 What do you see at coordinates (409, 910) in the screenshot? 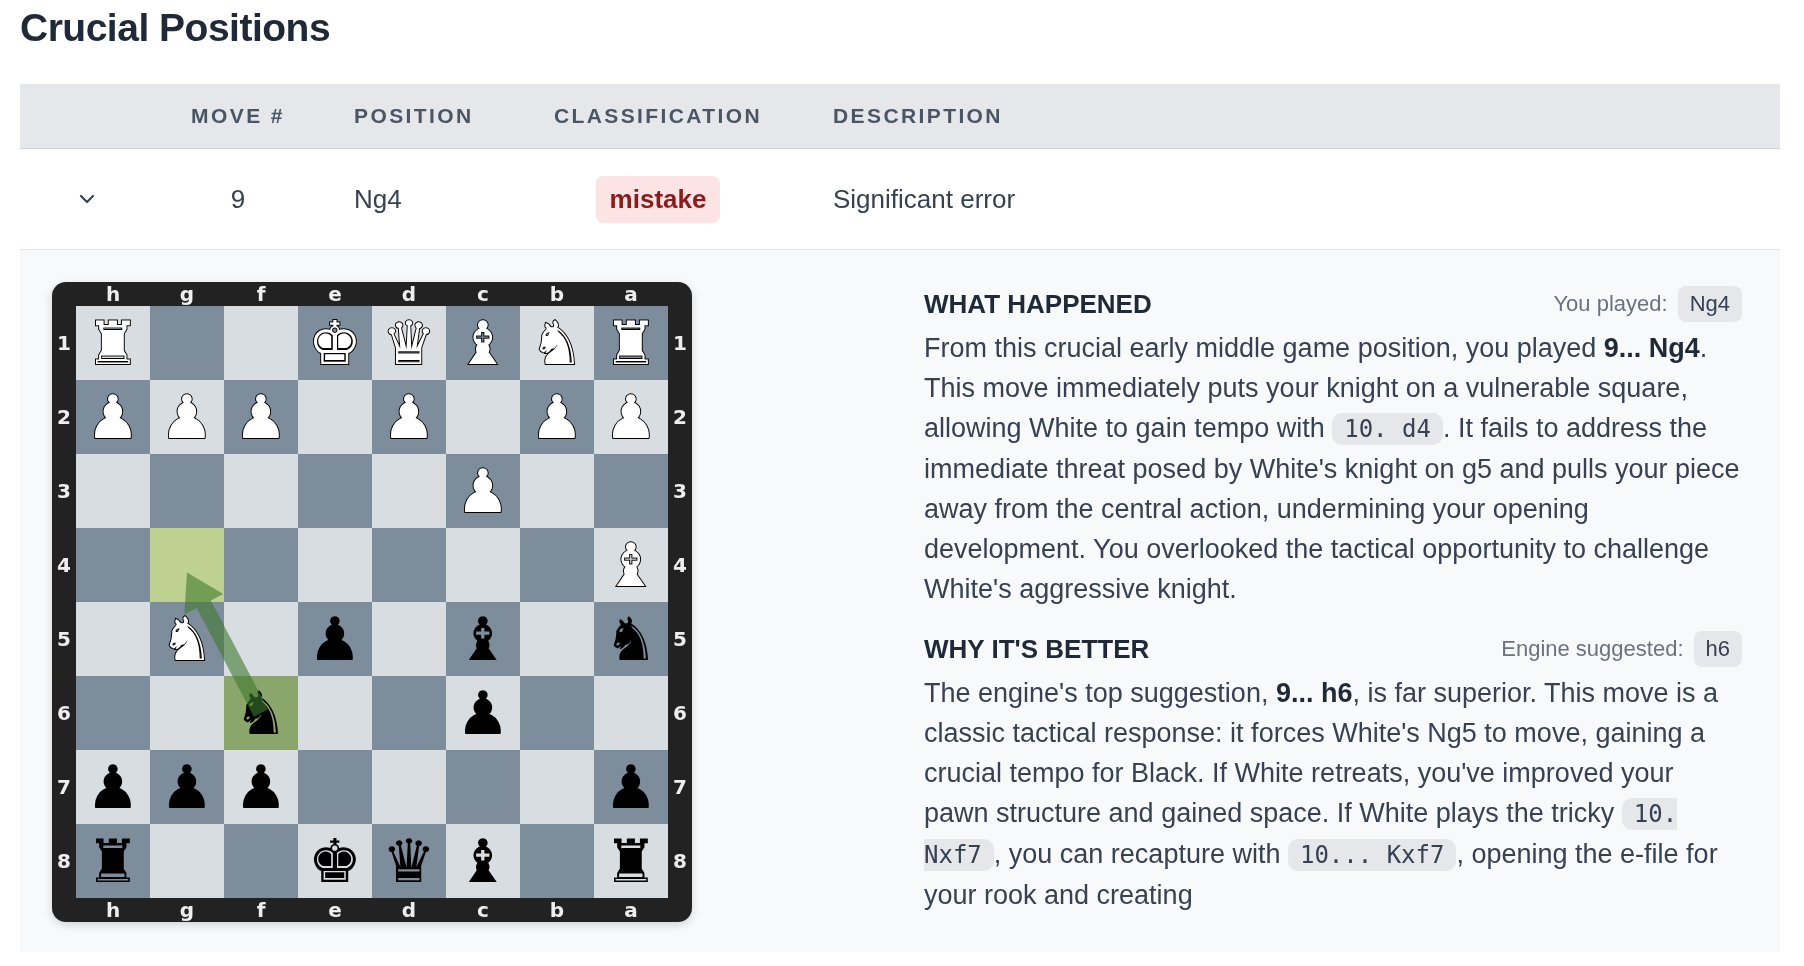
I see `file-label: d` at bounding box center [409, 910].